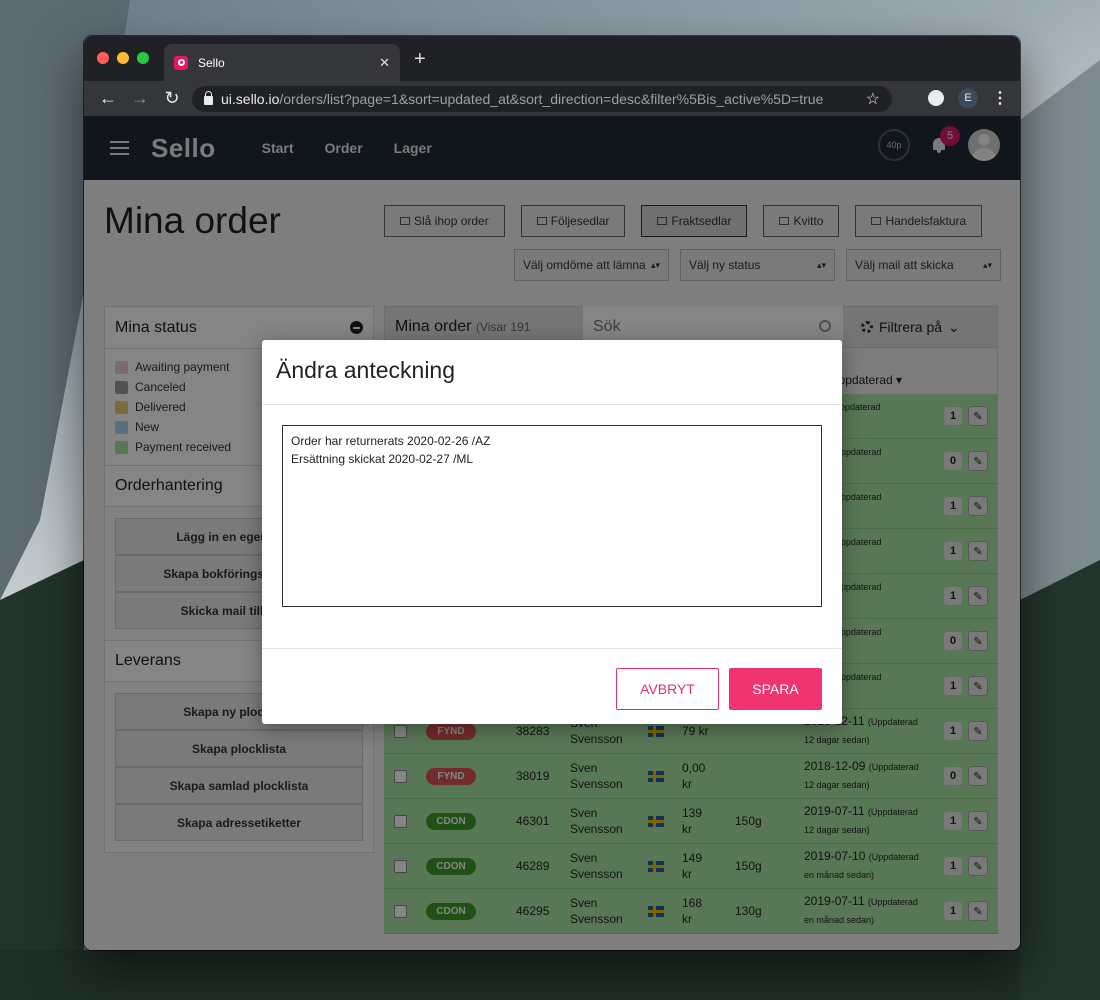  What do you see at coordinates (775, 689) in the screenshot?
I see `save-button: SPARA` at bounding box center [775, 689].